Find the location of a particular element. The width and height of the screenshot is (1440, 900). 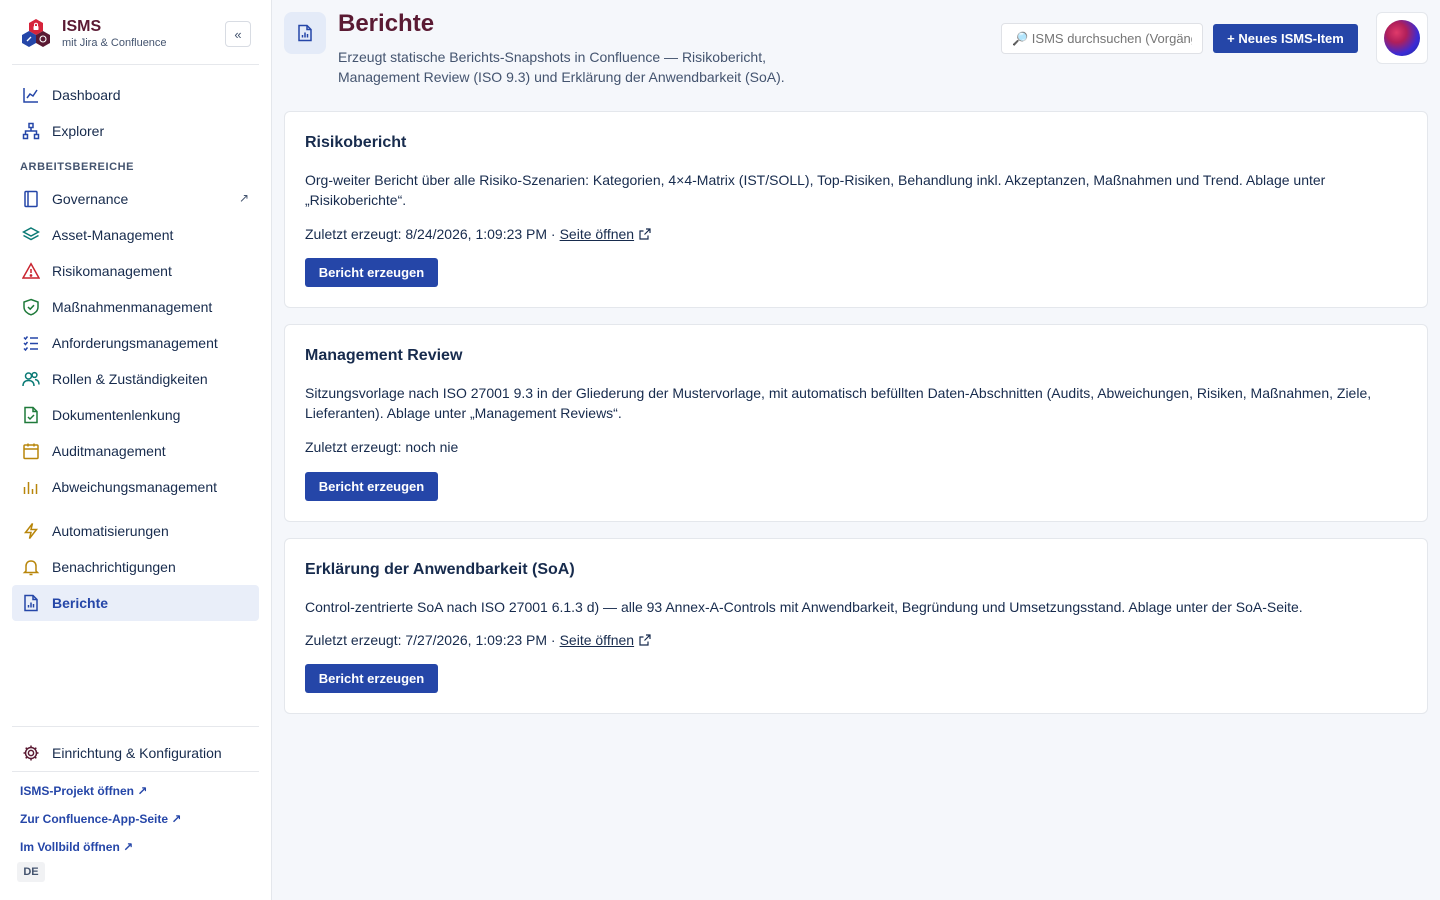

user-menu-button is located at coordinates (1402, 38).